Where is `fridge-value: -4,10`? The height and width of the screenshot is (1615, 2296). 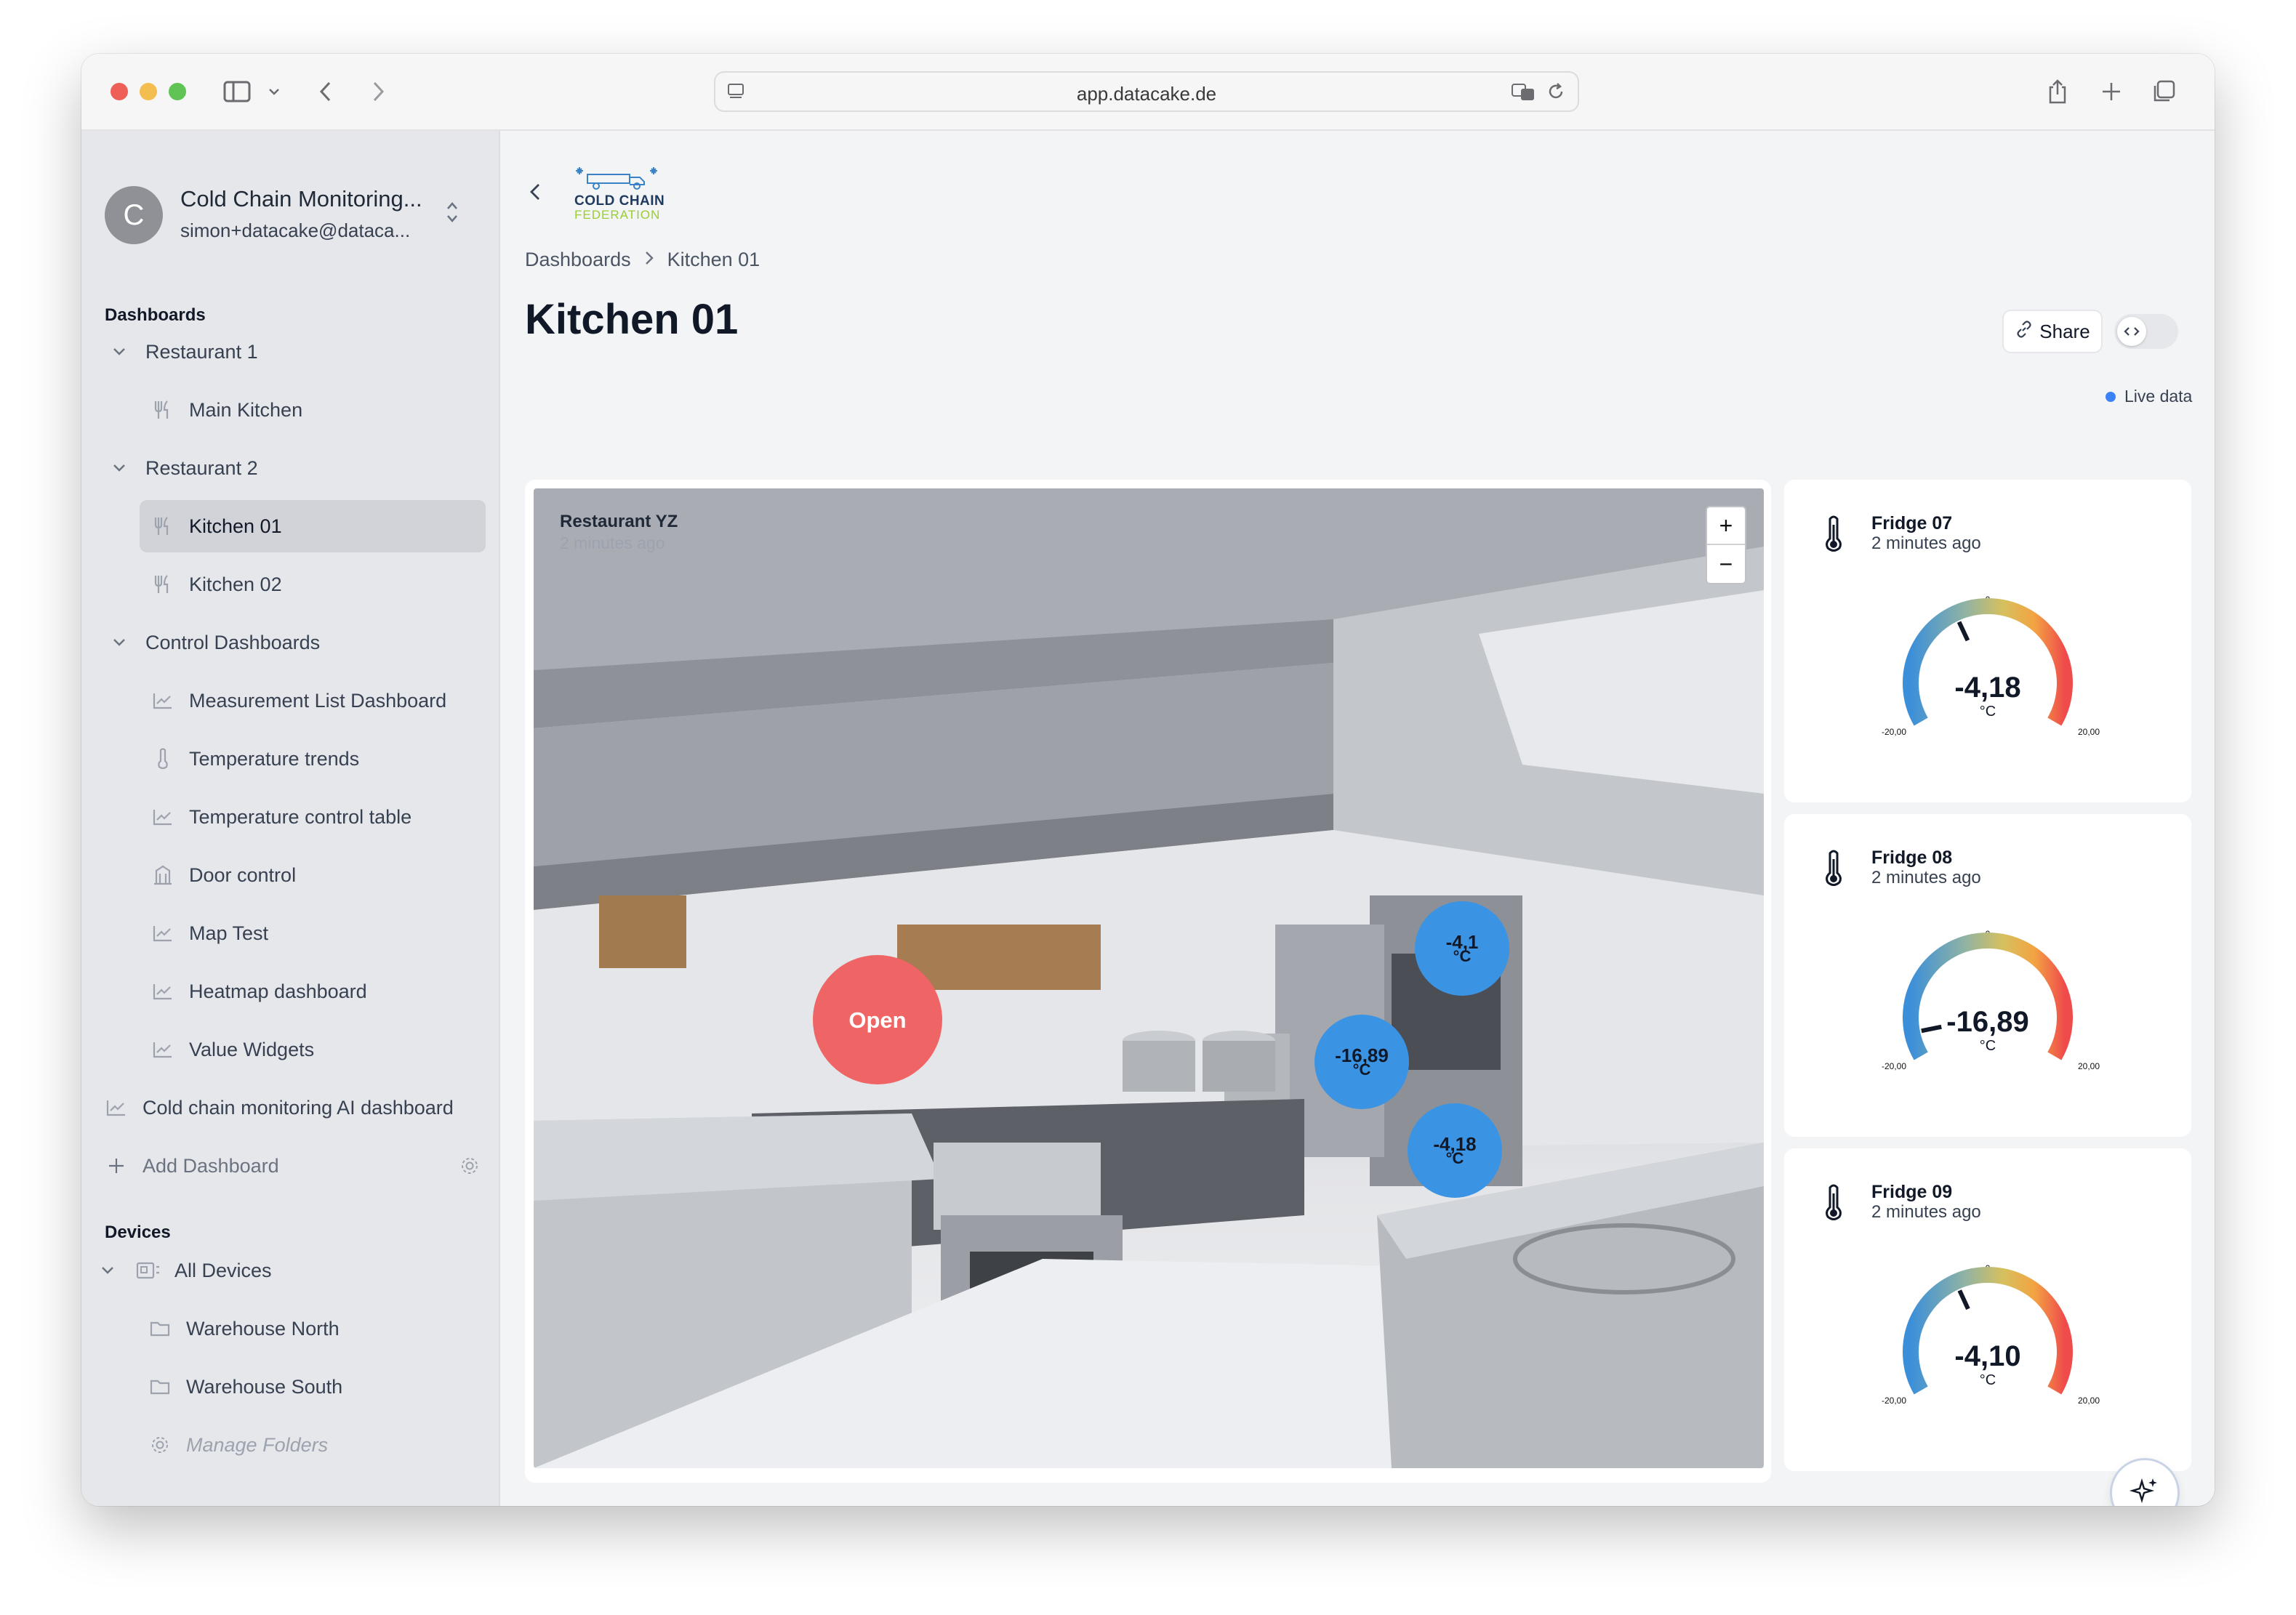 fridge-value: -4,10 is located at coordinates (1987, 1356).